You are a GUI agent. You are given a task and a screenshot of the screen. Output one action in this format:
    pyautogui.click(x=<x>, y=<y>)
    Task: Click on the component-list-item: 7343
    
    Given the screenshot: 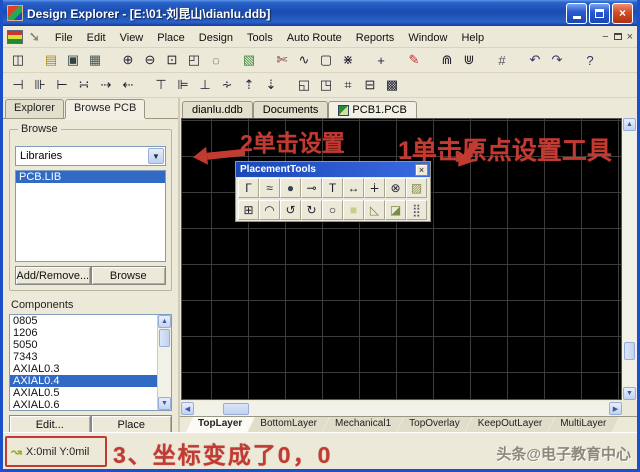 What is the action you would take?
    pyautogui.click(x=83, y=357)
    